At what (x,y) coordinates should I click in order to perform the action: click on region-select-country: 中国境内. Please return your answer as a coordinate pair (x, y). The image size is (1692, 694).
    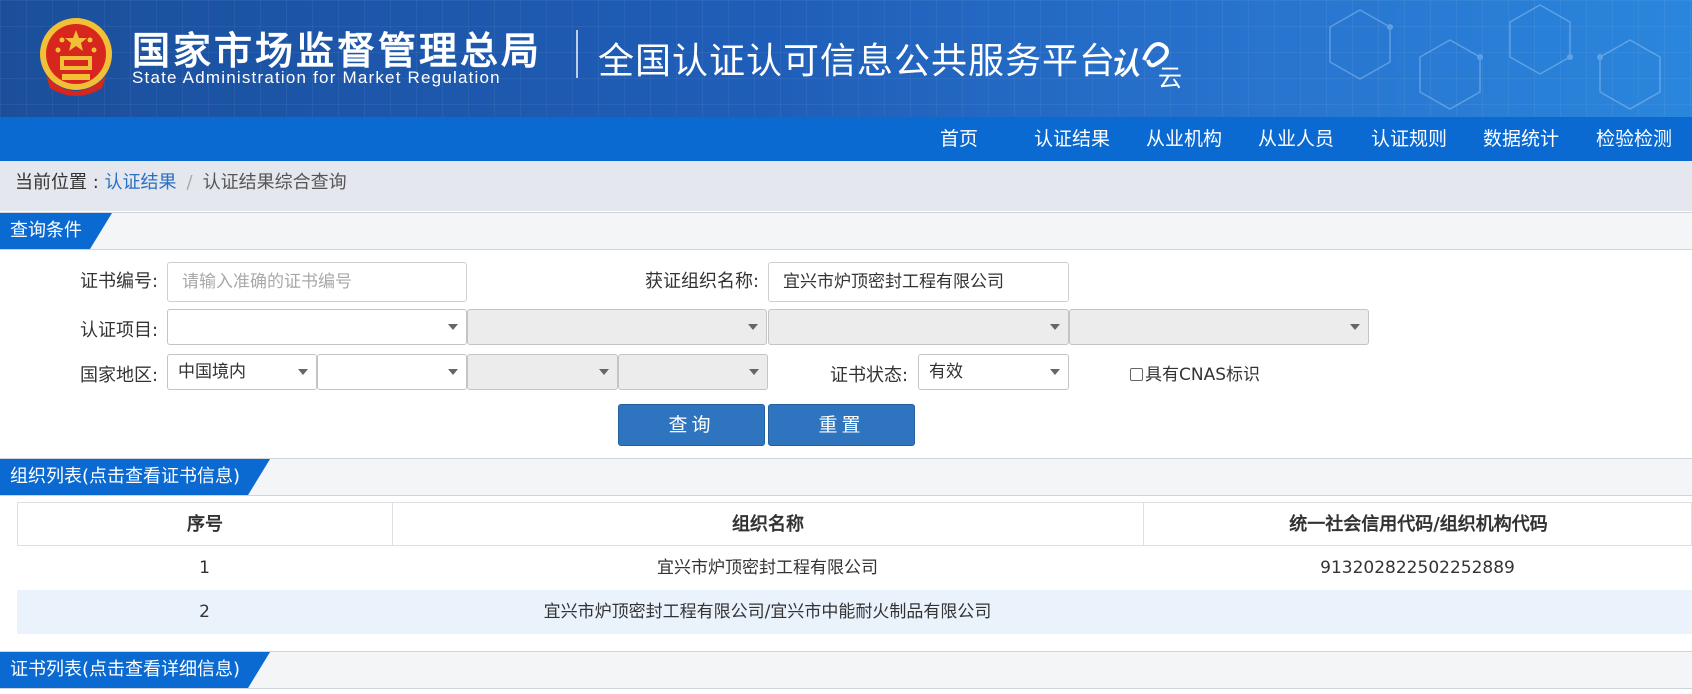
    Looking at the image, I should click on (242, 372).